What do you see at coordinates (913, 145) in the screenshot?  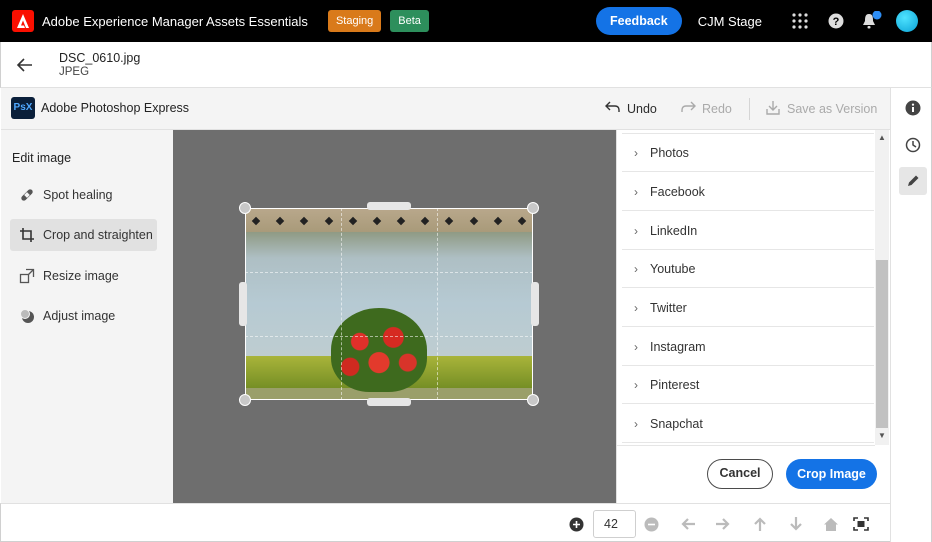 I see `history-icon` at bounding box center [913, 145].